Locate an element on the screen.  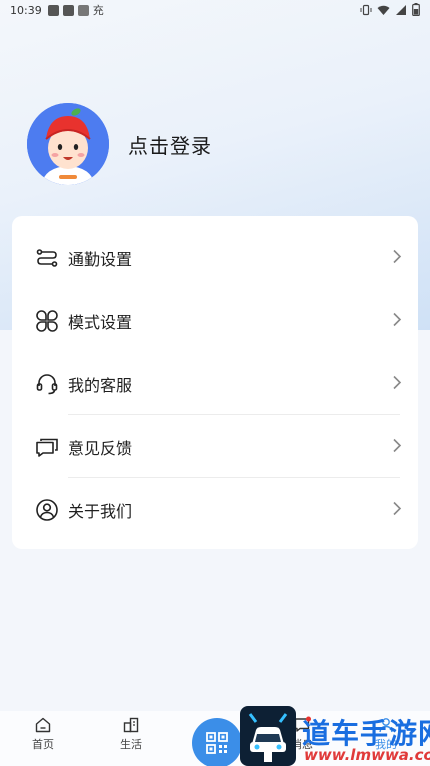
status-glyph: 充 is located at coordinates (98, 10).